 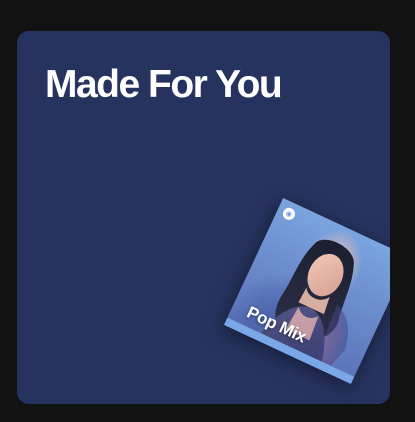 I want to click on card-title: Made For You, so click(x=164, y=84).